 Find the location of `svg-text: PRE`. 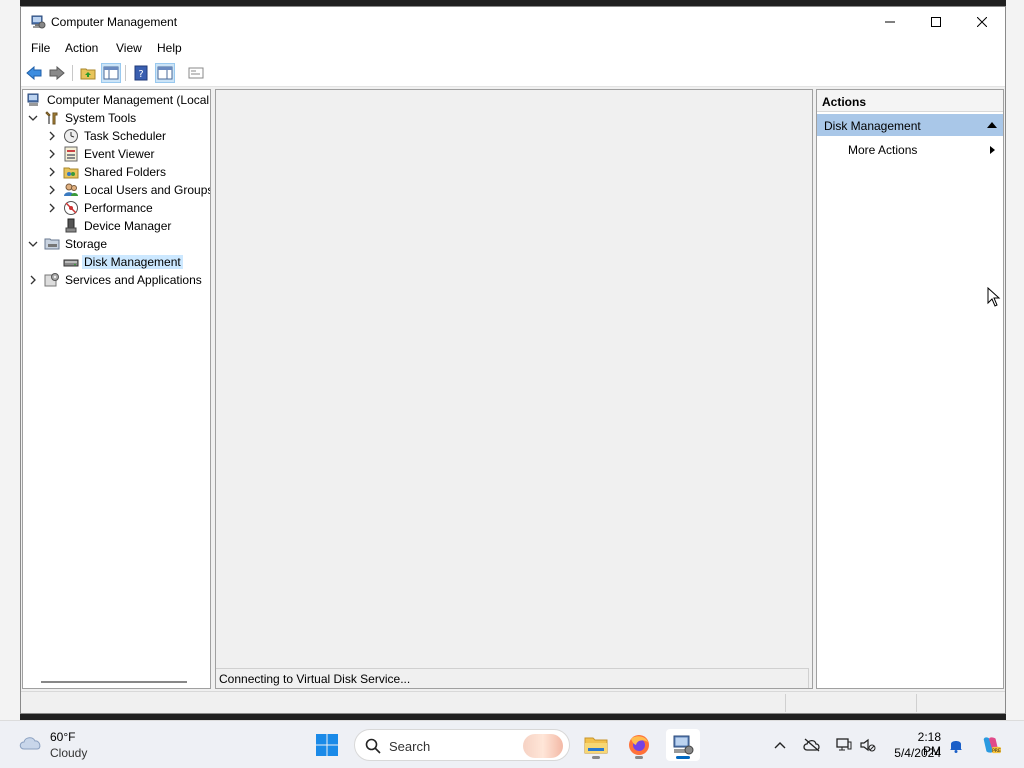

svg-text: PRE is located at coordinates (996, 751).